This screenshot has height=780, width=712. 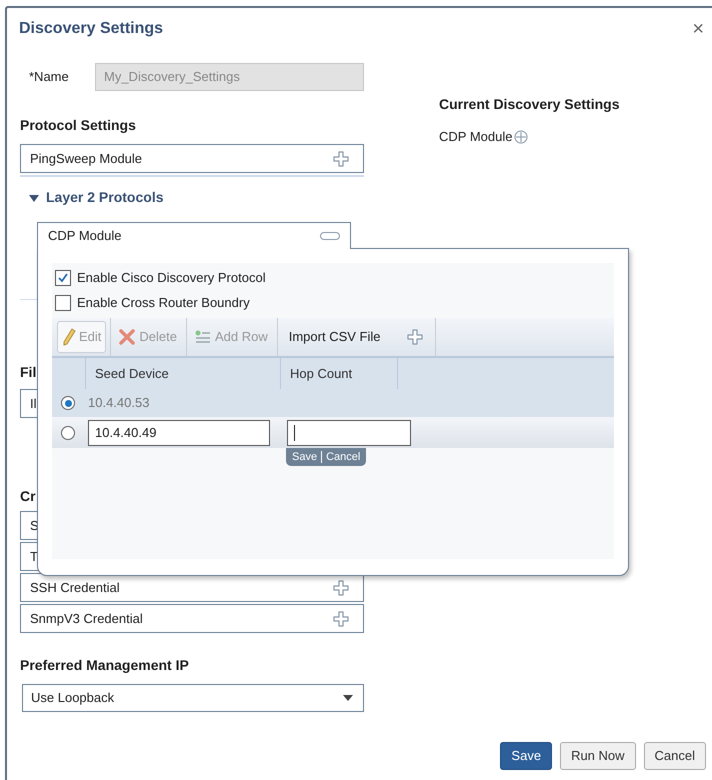 I want to click on module-label: PingSweep Module, so click(x=86, y=159).